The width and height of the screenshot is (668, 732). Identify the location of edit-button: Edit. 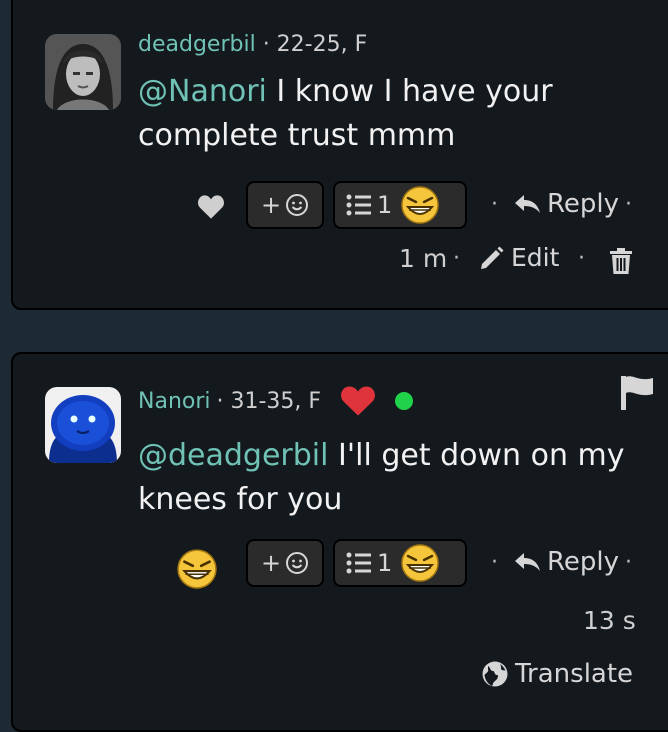
(519, 257).